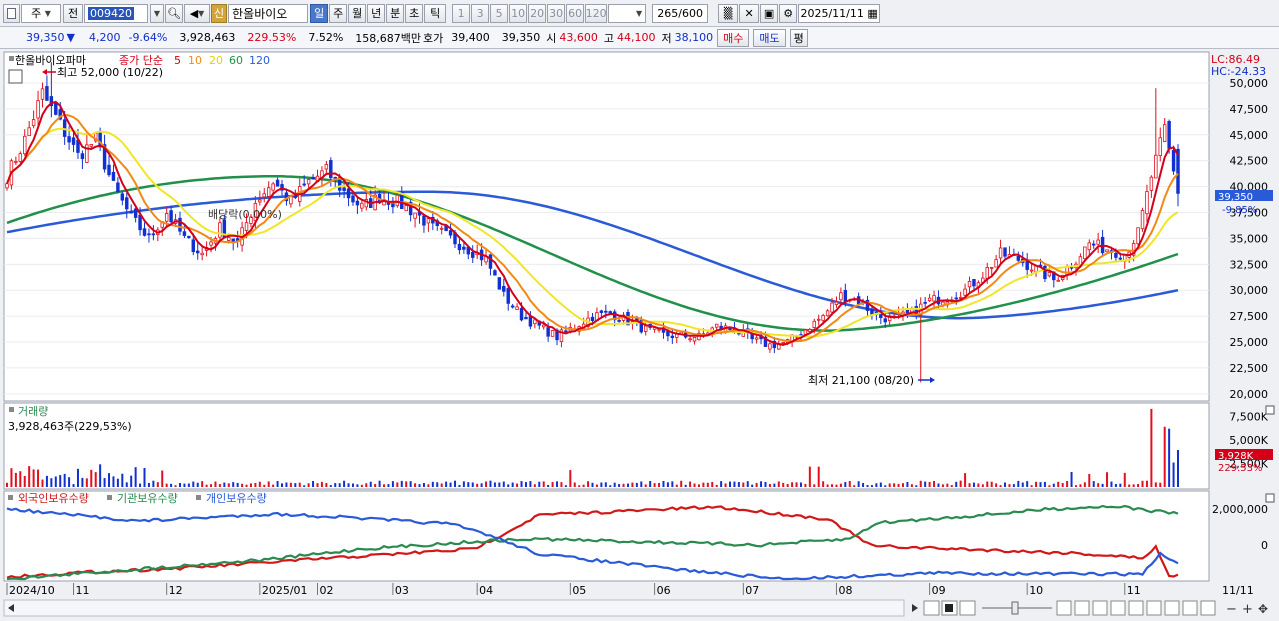  Describe the element at coordinates (733, 37) in the screenshot. I see `buy-button: 매수` at that location.